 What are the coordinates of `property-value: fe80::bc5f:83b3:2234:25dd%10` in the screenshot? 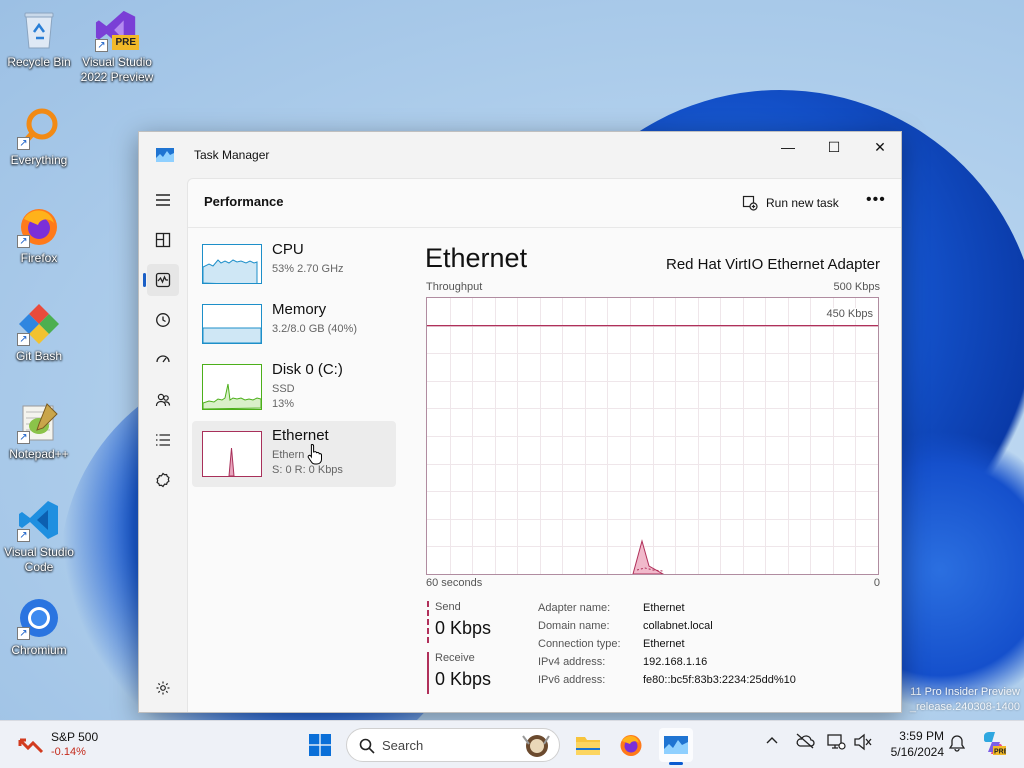 It's located at (719, 680).